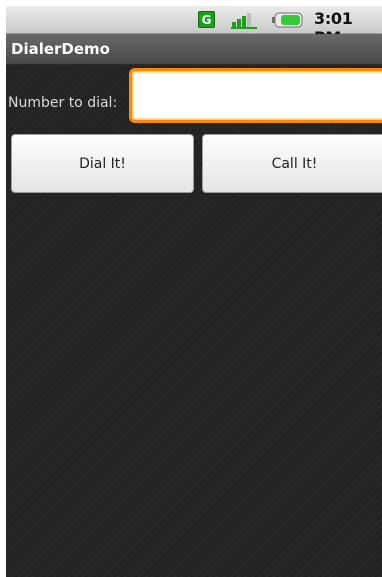 This screenshot has width=382, height=577. What do you see at coordinates (244, 21) in the screenshot?
I see `signal-strength-icon` at bounding box center [244, 21].